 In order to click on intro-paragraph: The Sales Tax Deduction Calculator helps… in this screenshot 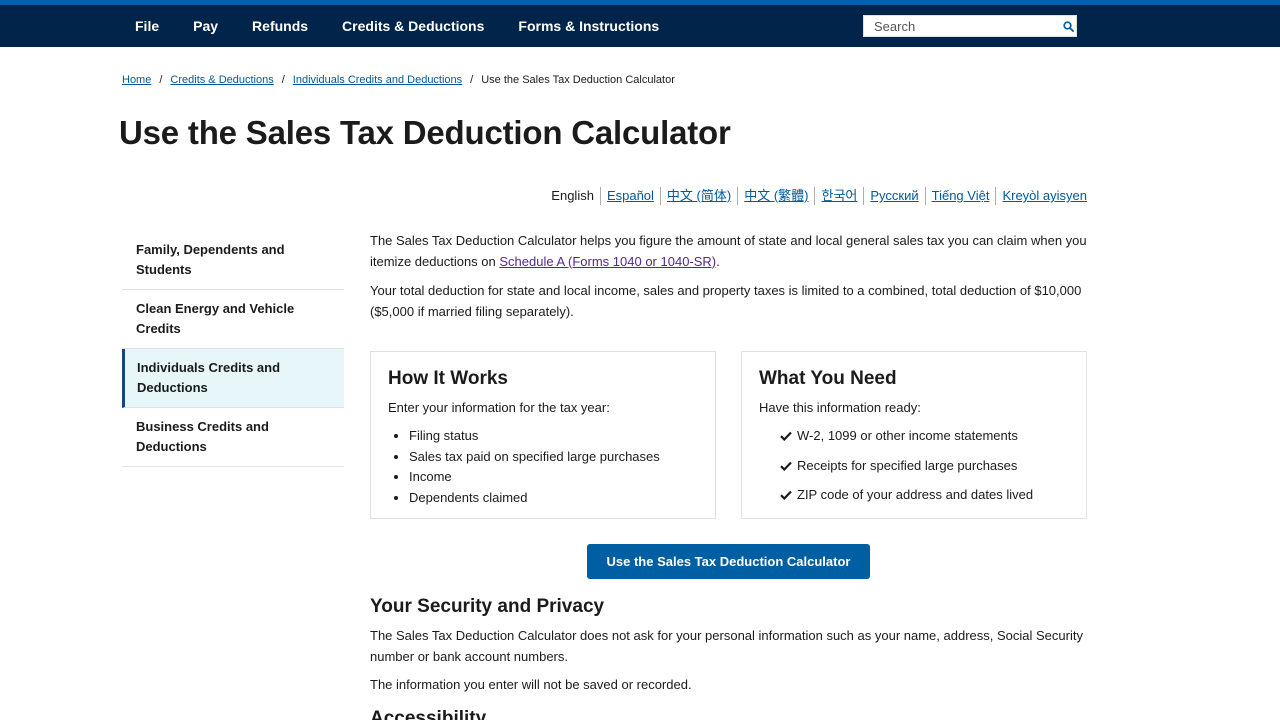, I will do `click(728, 251)`.